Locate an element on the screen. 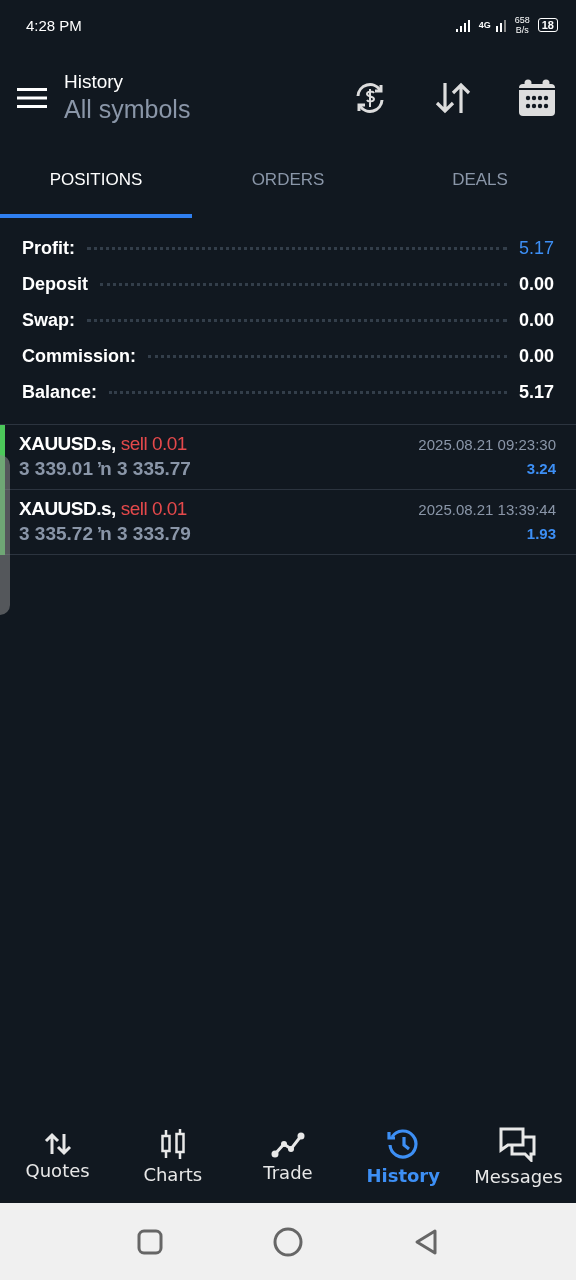  nav-item: Trade is located at coordinates (288, 1156).